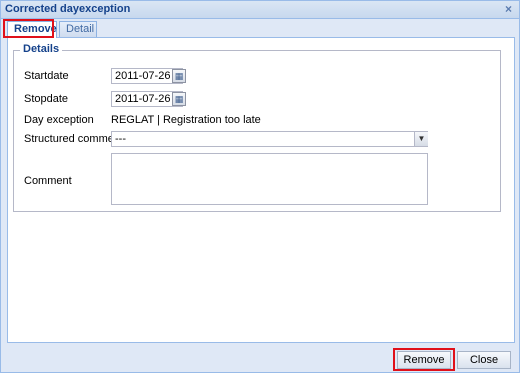  I want to click on remove-button: Remove, so click(424, 360).